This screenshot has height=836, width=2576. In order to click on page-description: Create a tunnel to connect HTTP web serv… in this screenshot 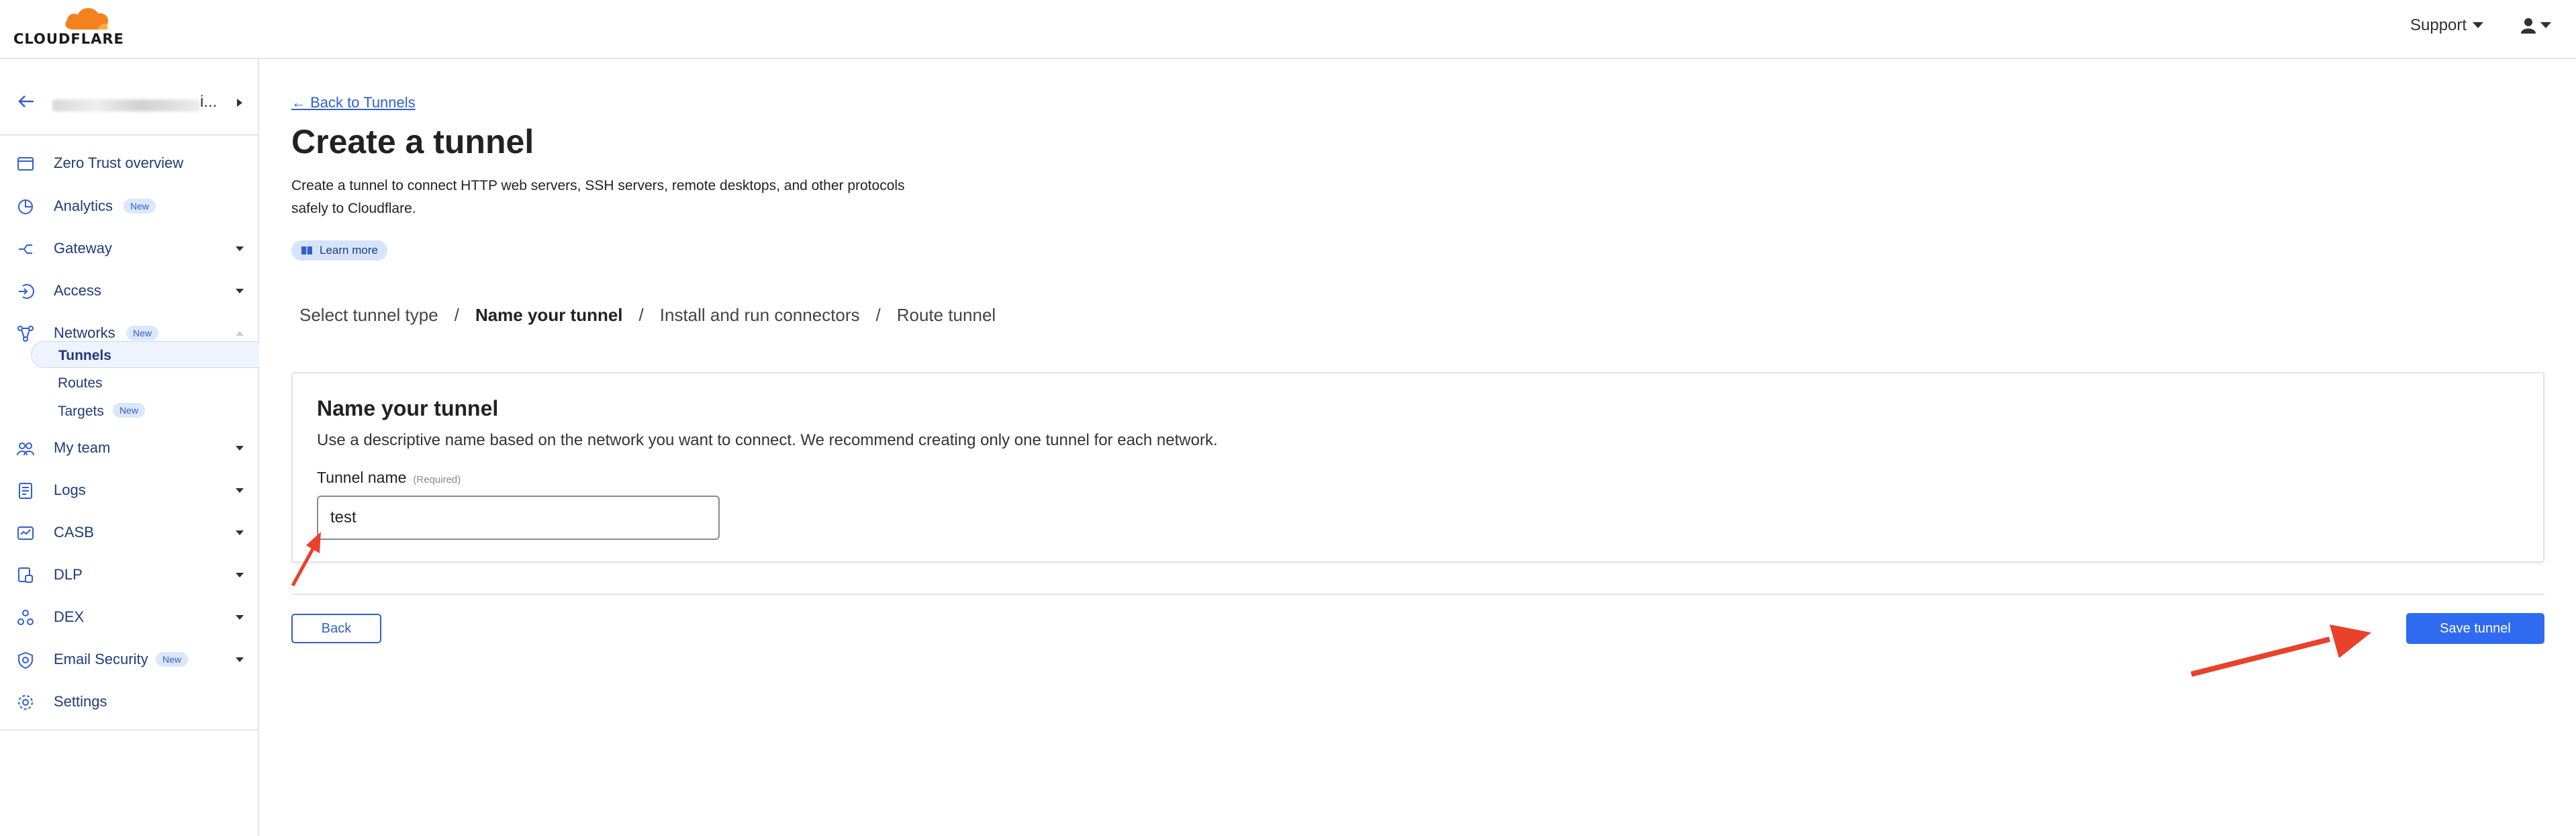, I will do `click(598, 197)`.